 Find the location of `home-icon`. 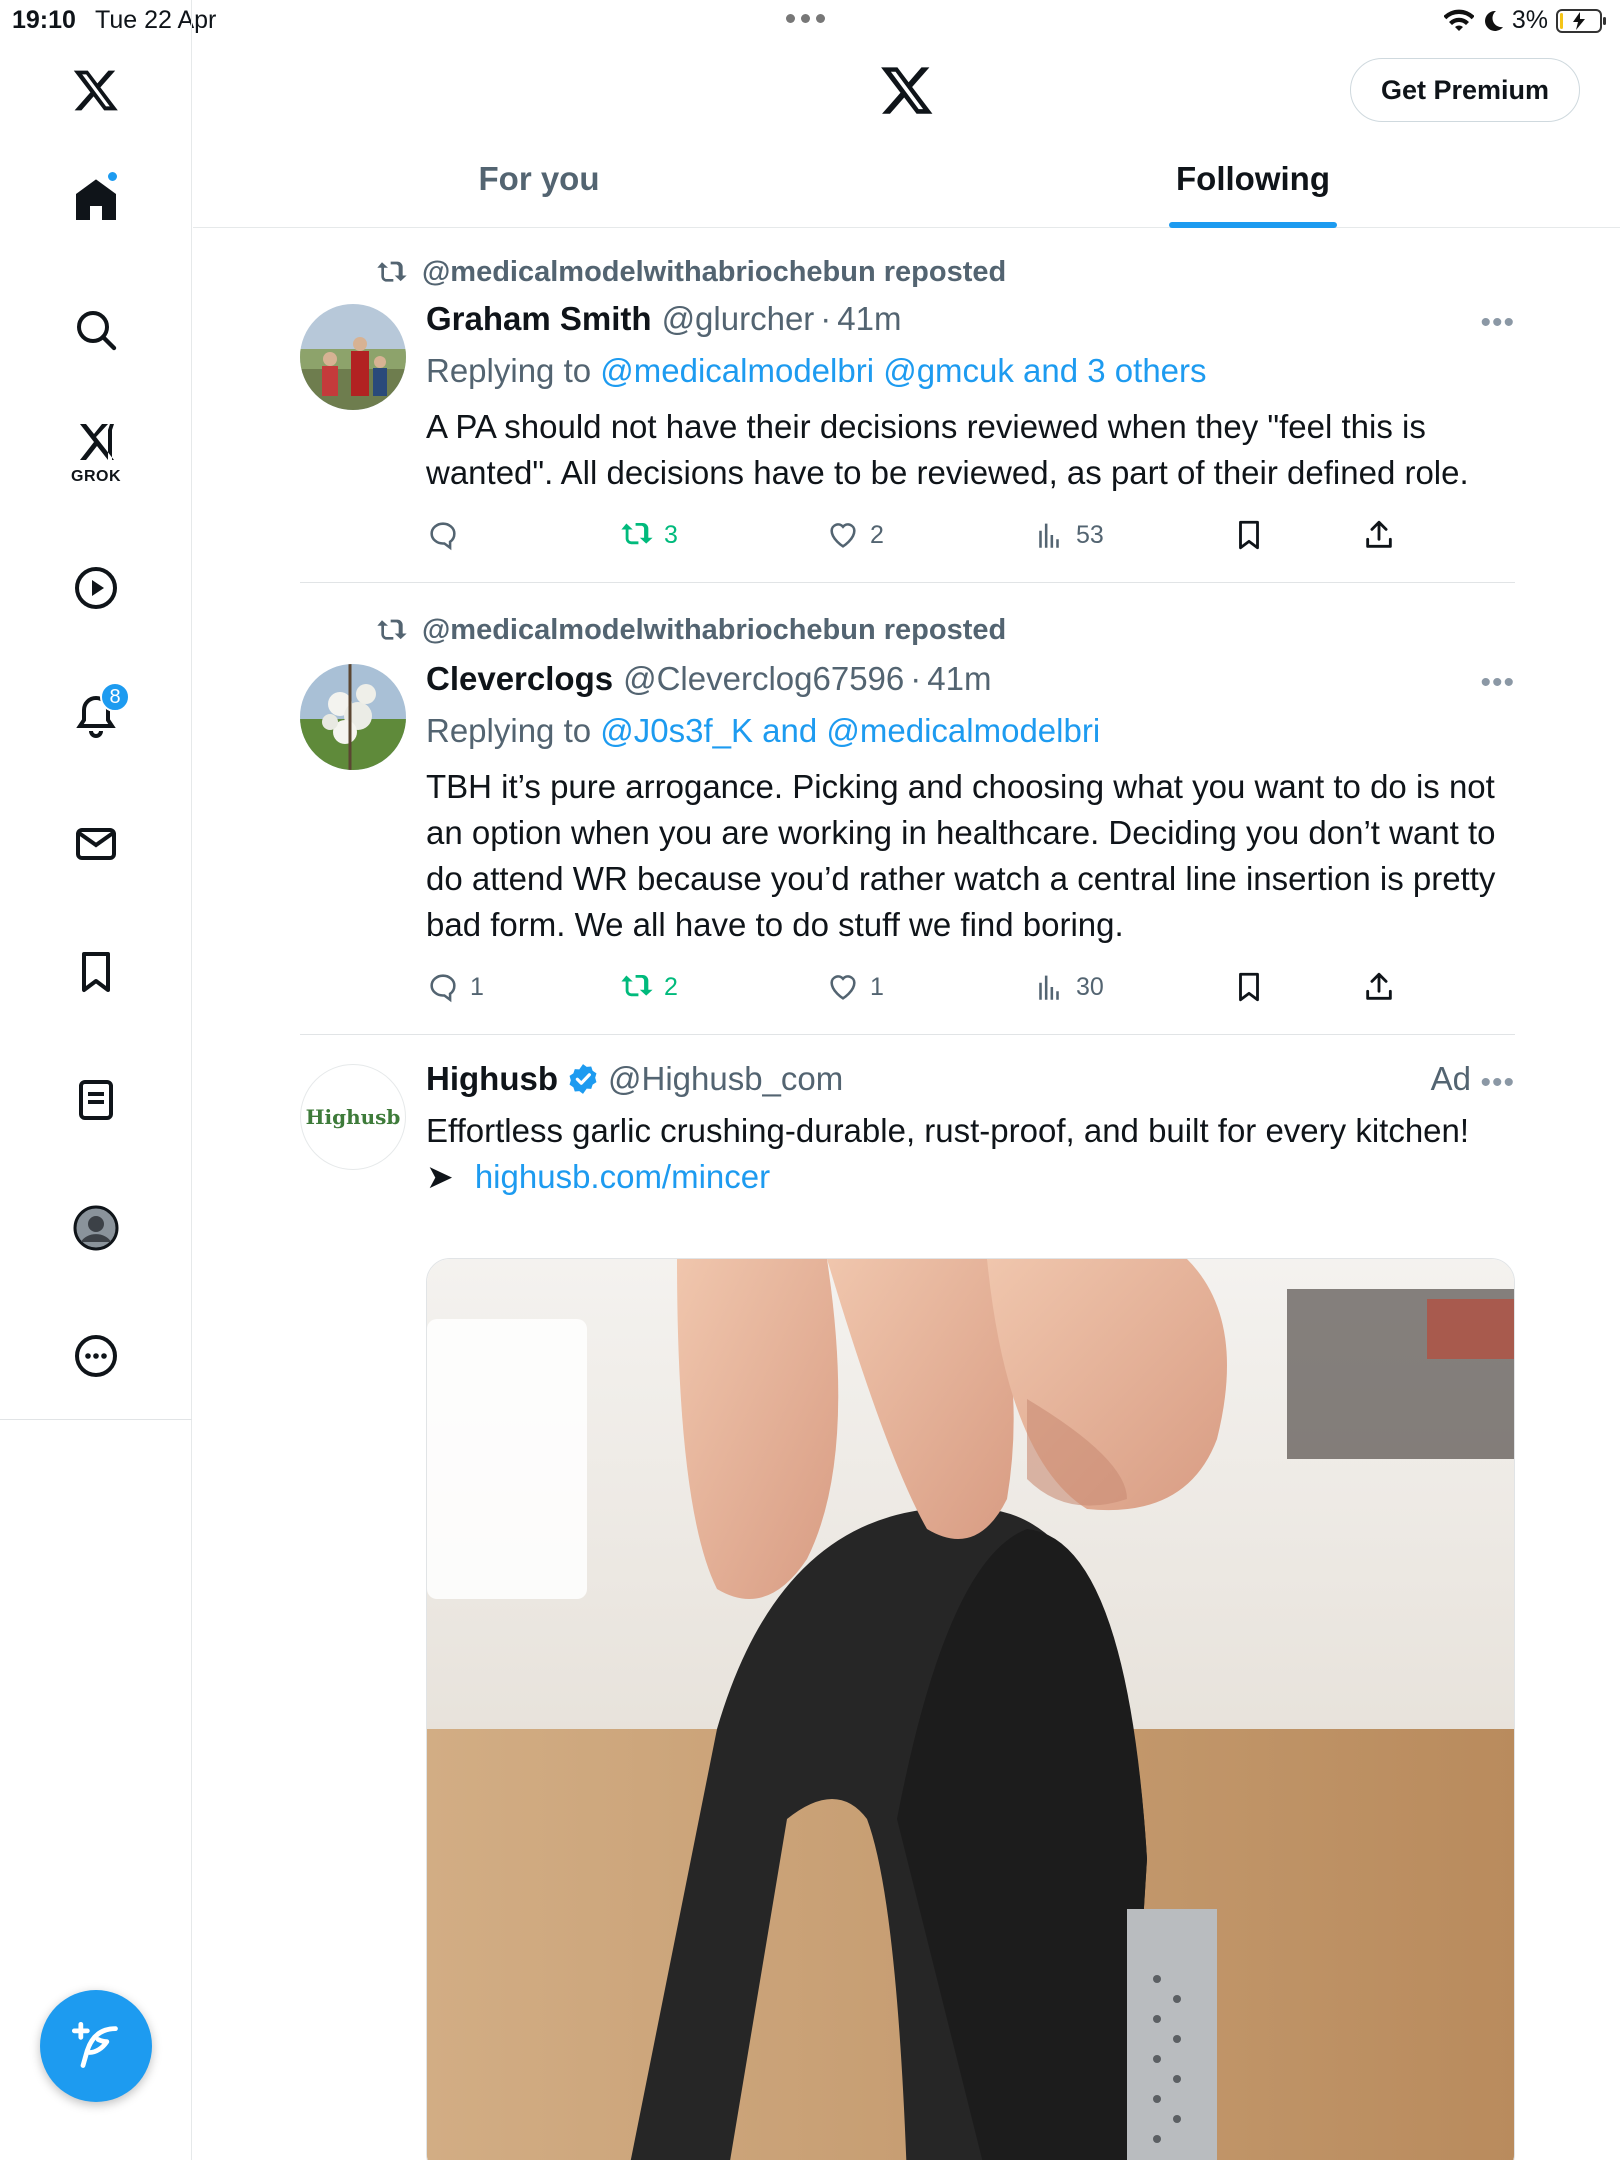

home-icon is located at coordinates (96, 200).